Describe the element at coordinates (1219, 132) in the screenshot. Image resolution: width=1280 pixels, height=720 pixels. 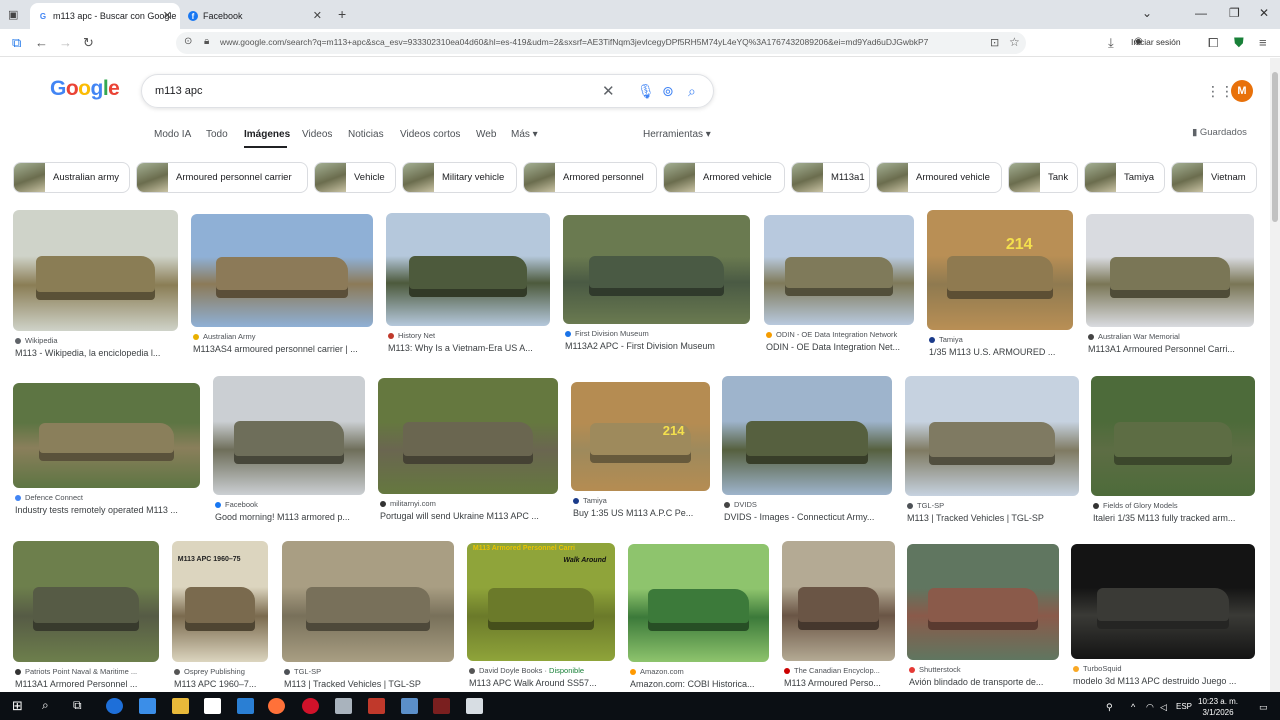
I see `saved-button: ▮ Guardados` at that location.